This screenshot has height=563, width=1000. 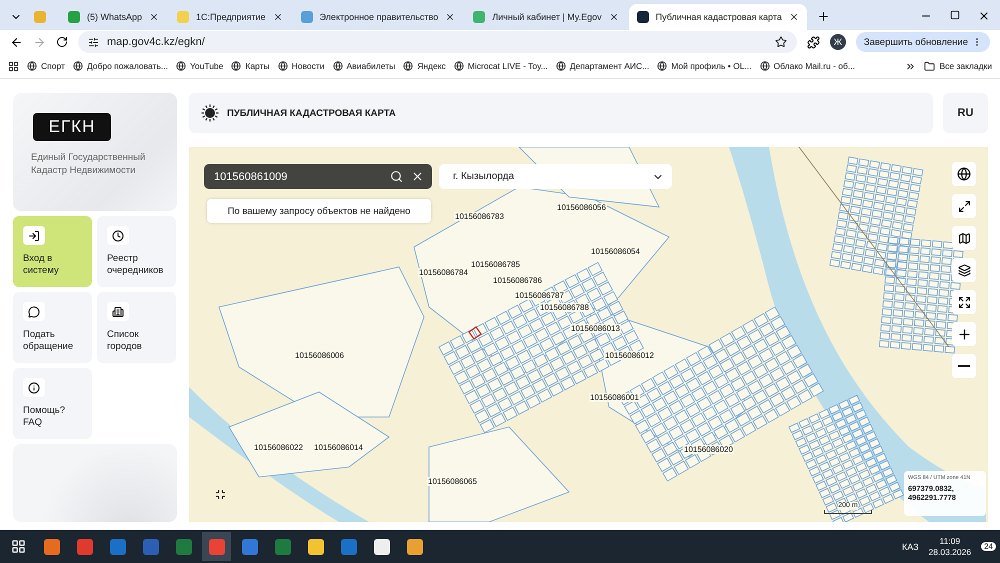 What do you see at coordinates (495, 264) in the screenshot?
I see `parcel-label: 10156086785` at bounding box center [495, 264].